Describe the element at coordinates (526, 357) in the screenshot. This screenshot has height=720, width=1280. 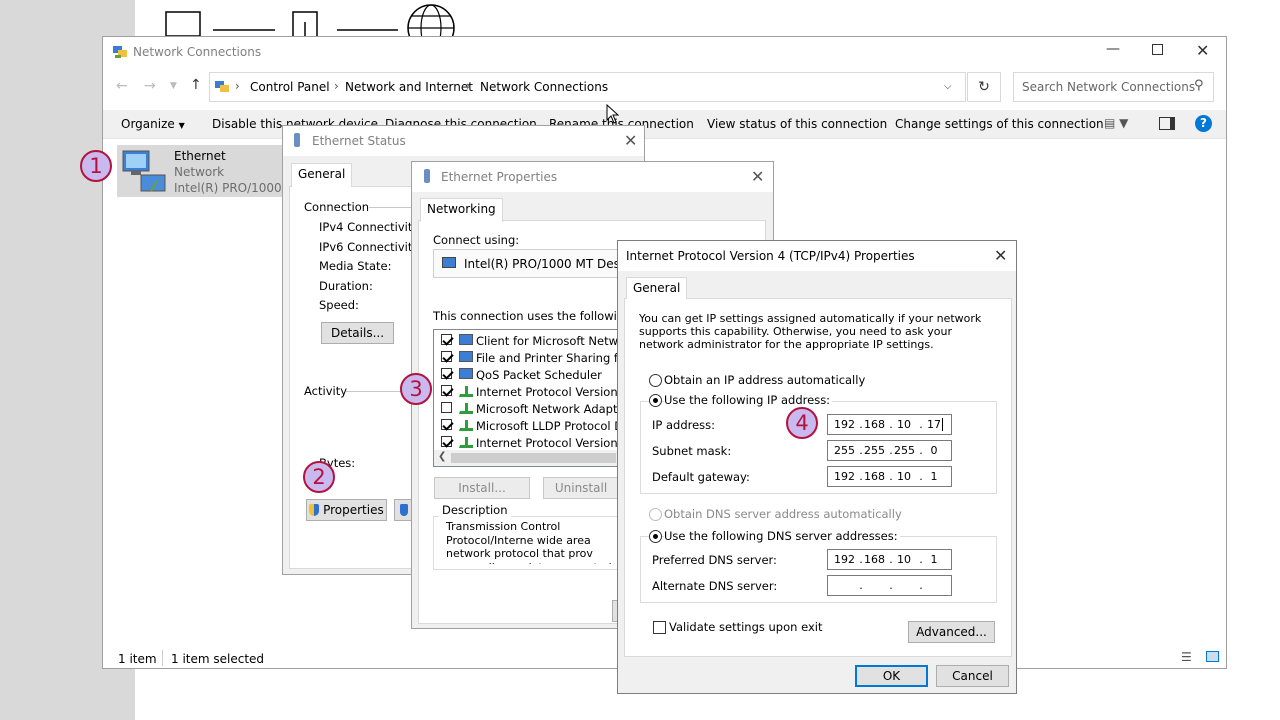
I see `component-list-item: File and Printer Sharing for Mic` at that location.